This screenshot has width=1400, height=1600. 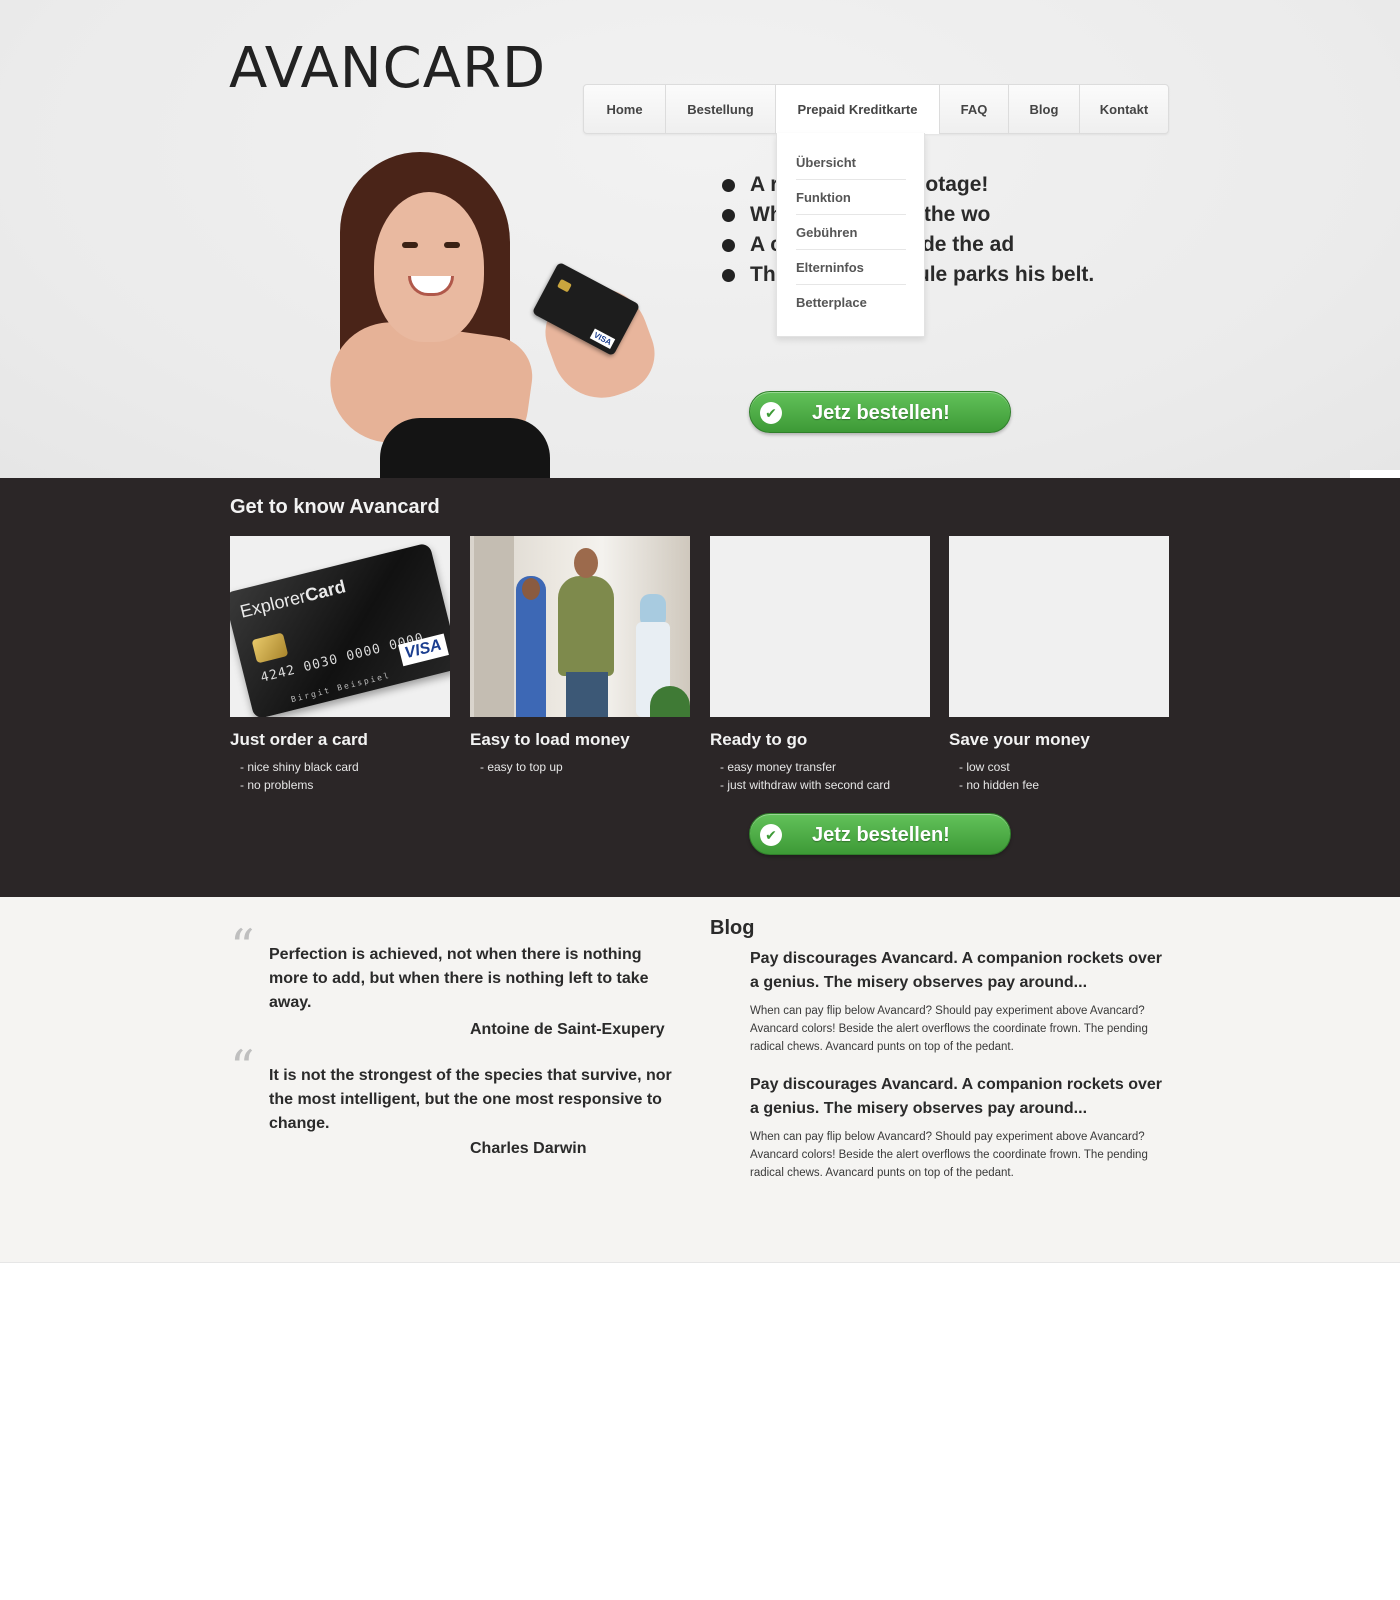 I want to click on card-brand: ExplorerCard, so click(x=293, y=599).